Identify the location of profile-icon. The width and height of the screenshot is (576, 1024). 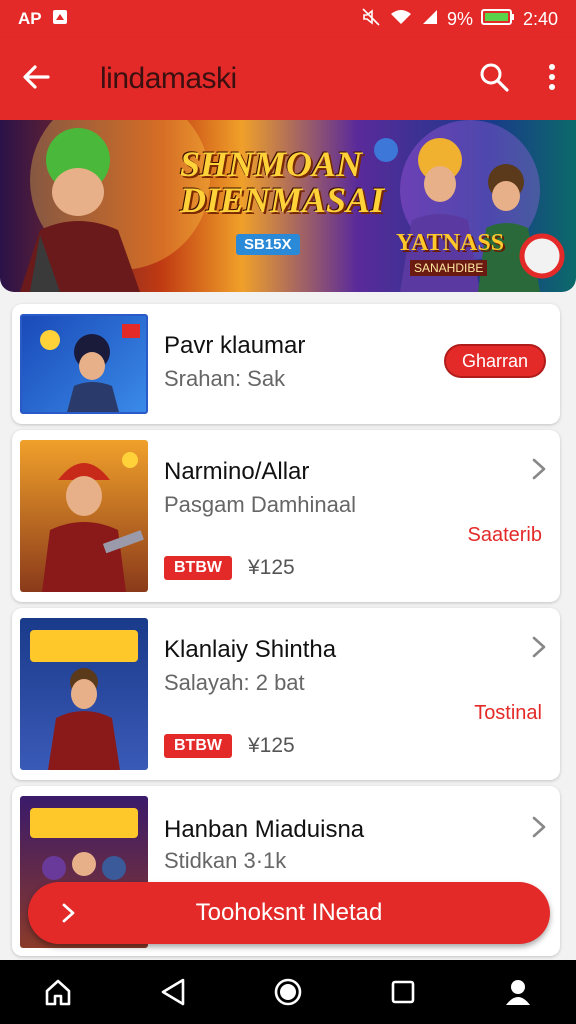
(518, 992).